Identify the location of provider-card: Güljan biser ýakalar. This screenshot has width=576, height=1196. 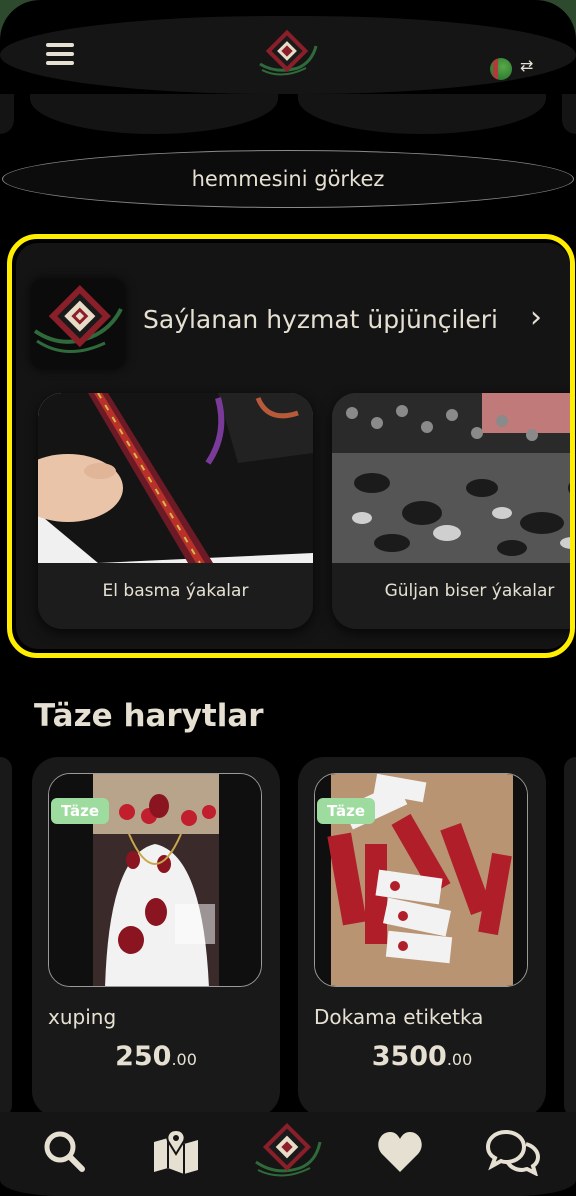
(451, 511).